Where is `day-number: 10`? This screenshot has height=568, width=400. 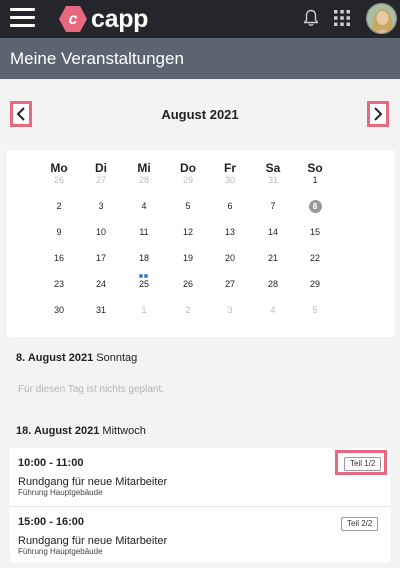
day-number: 10 is located at coordinates (100, 232).